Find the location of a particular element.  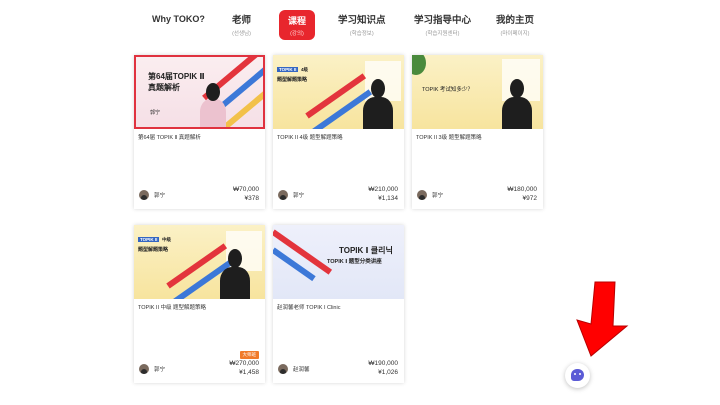

thumb-tag-suffix: 中级 is located at coordinates (166, 239).